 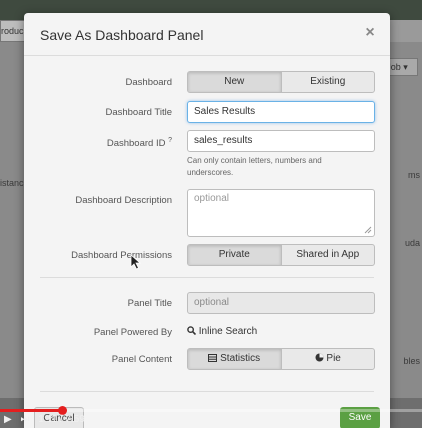 What do you see at coordinates (281, 141) in the screenshot?
I see `dashboard-id-input: sales_results` at bounding box center [281, 141].